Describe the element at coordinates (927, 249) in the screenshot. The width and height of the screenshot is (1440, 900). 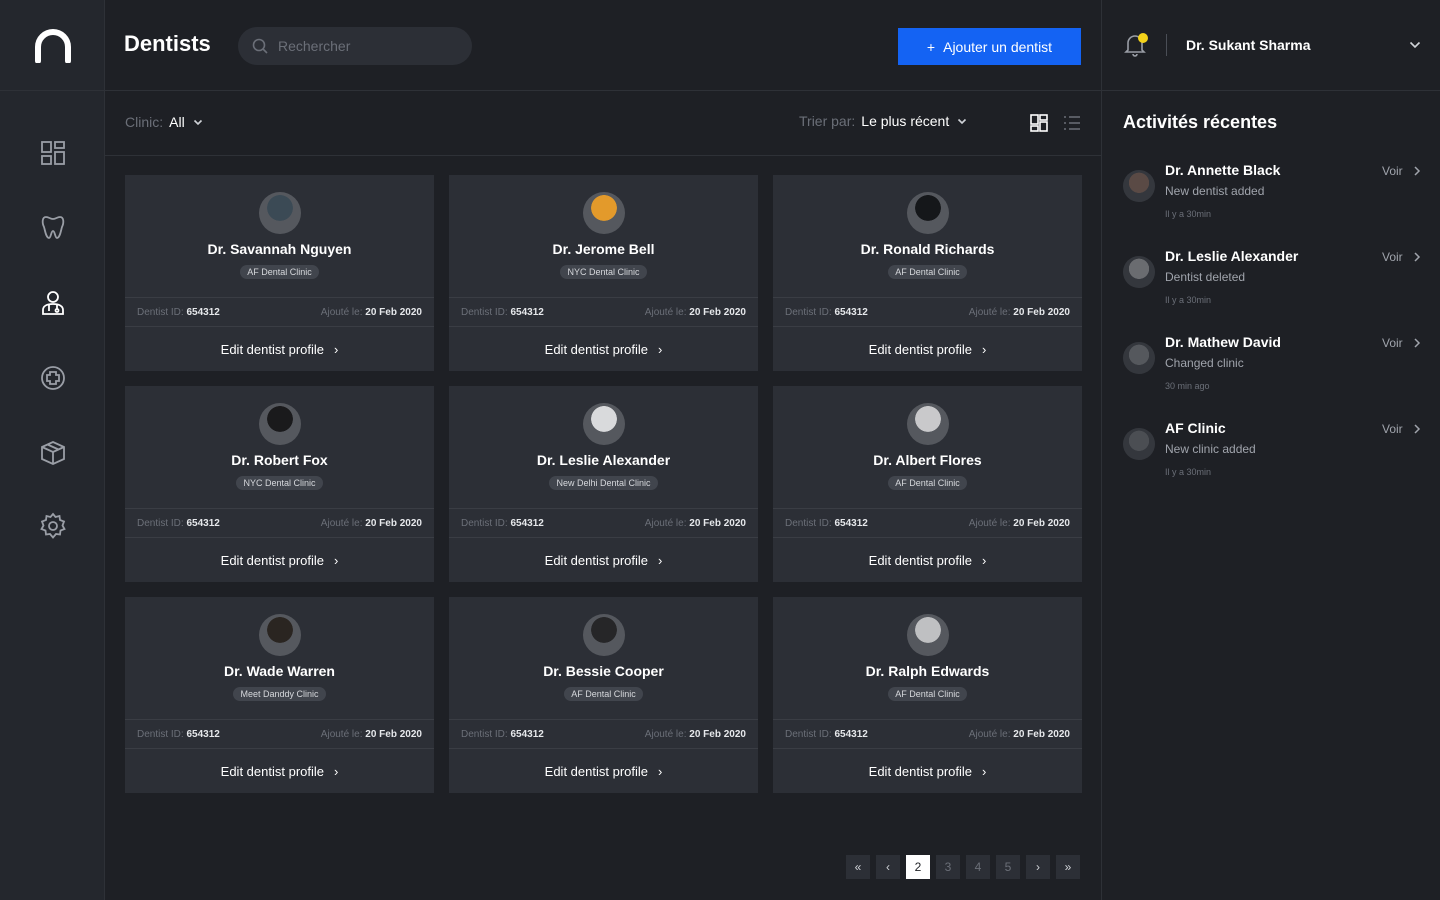
I see `dentist-name: Dr. Ronald Richards` at that location.